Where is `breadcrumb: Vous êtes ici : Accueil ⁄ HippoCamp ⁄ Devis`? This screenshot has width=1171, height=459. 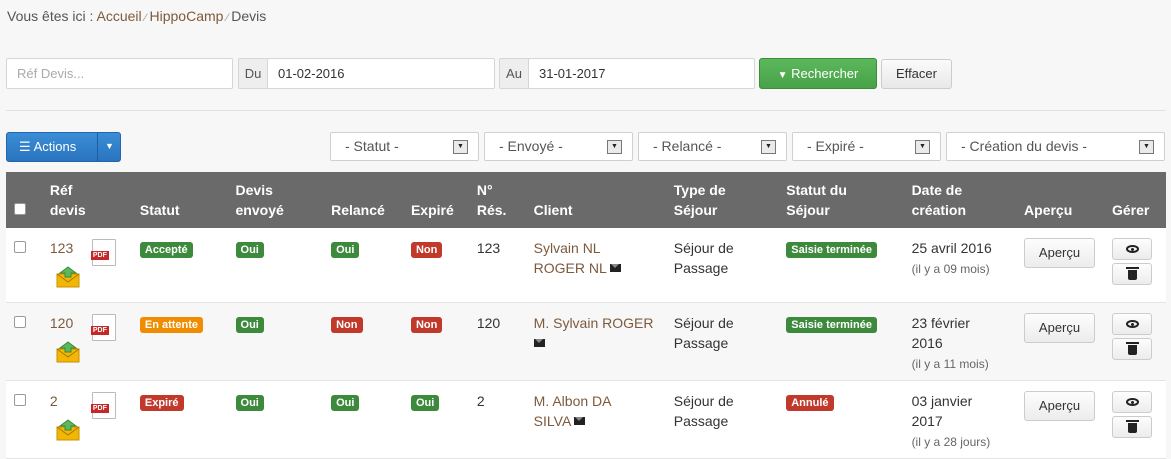
breadcrumb: Vous êtes ici : Accueil ⁄ HippoCamp ⁄ Devis is located at coordinates (136, 16).